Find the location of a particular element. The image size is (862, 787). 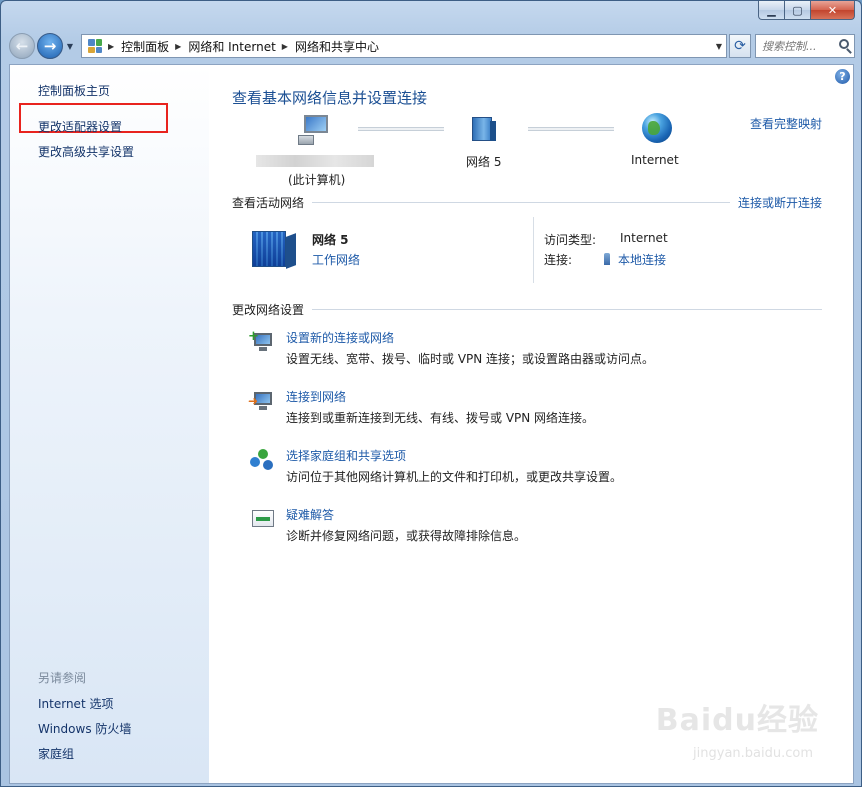

recent-pages-dropdown: ▼ is located at coordinates (70, 46).